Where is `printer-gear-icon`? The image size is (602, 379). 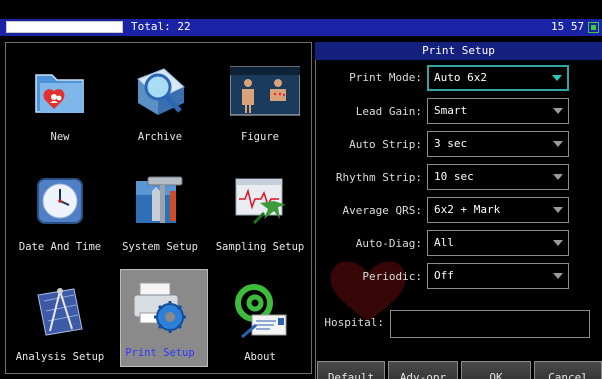 printer-gear-icon is located at coordinates (160, 307).